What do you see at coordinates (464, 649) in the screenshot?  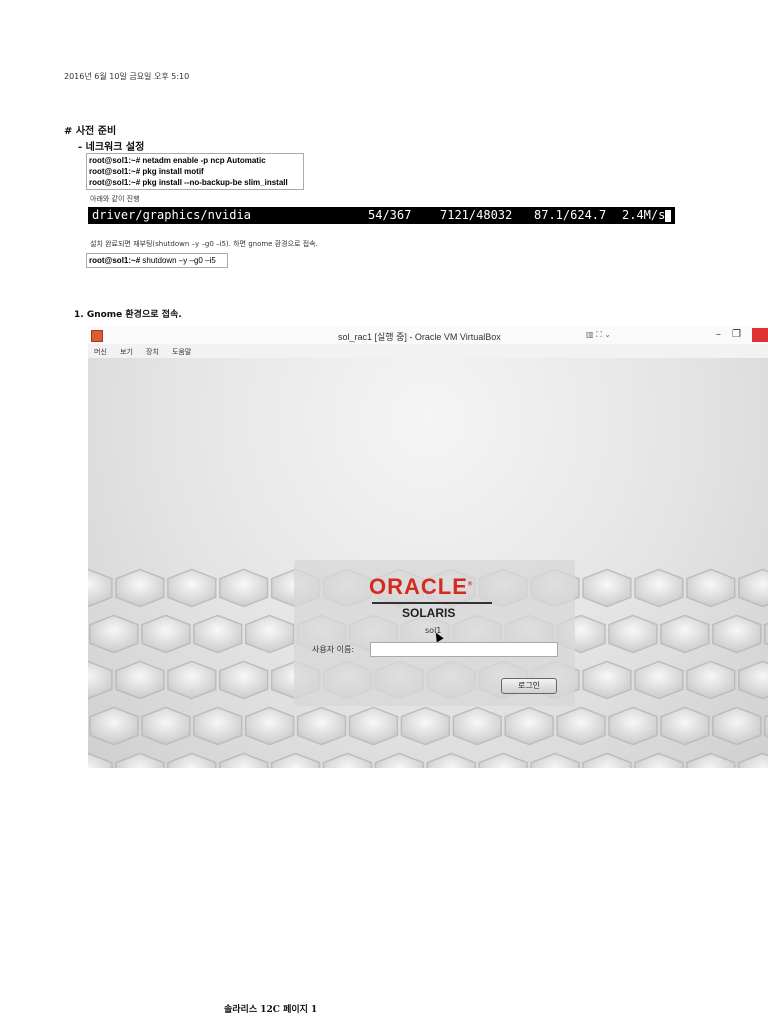 I see `username-input` at bounding box center [464, 649].